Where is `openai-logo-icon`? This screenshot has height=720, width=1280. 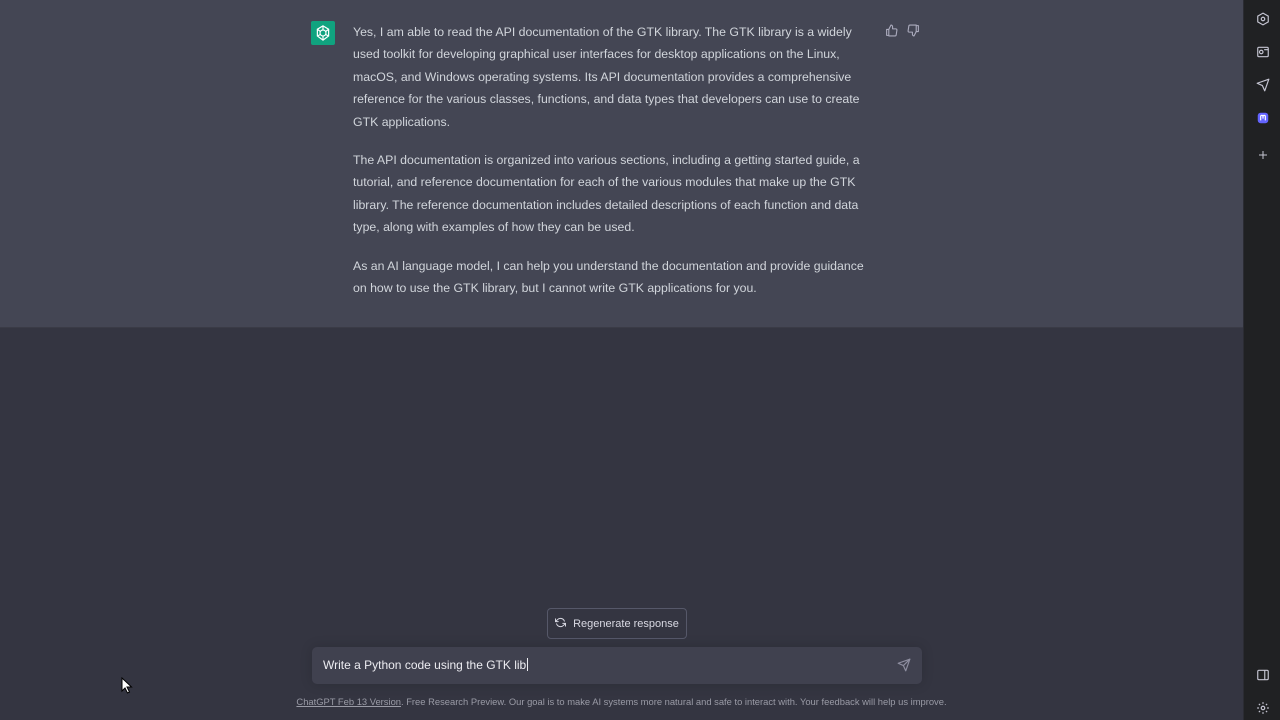 openai-logo-icon is located at coordinates (323, 33).